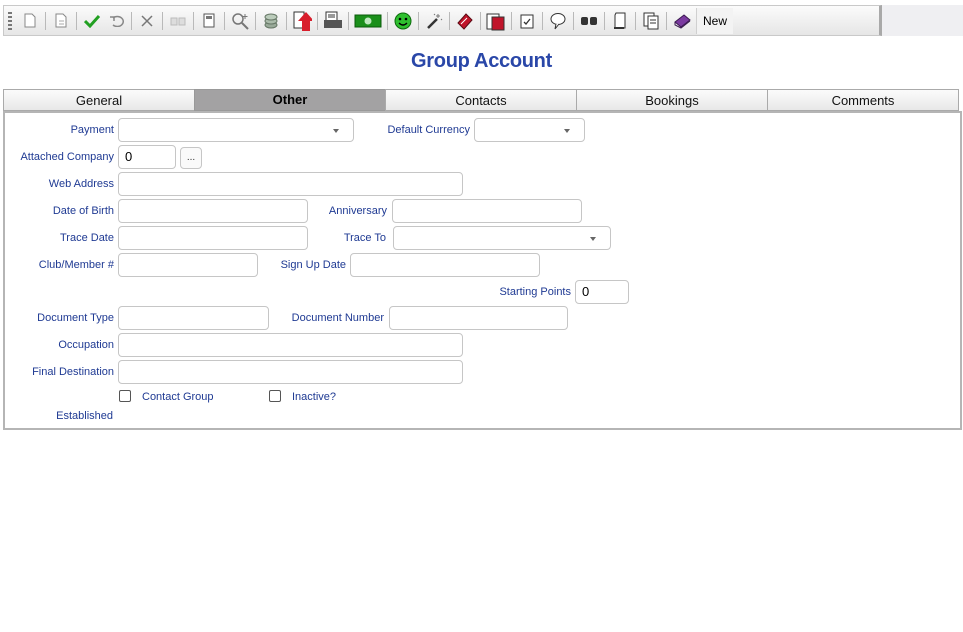  I want to click on default-currency-select, so click(529, 130).